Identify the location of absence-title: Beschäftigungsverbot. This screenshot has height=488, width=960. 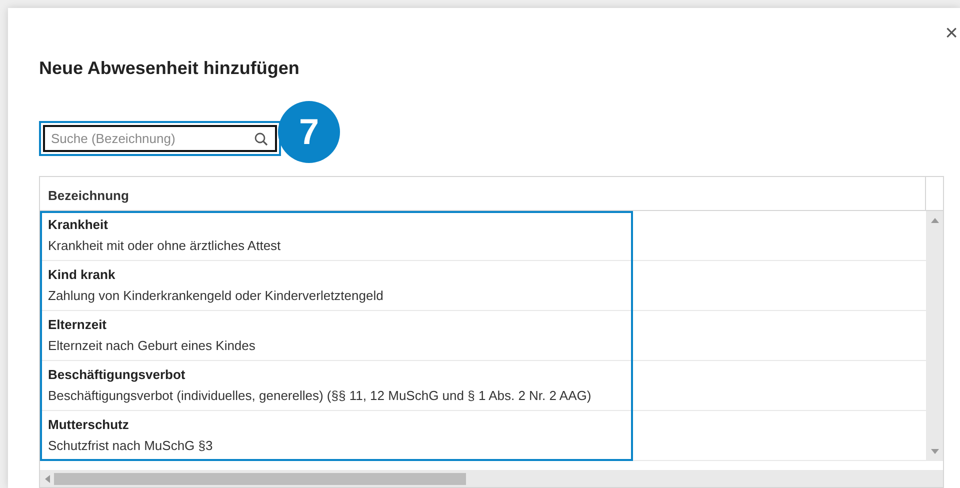
(117, 374).